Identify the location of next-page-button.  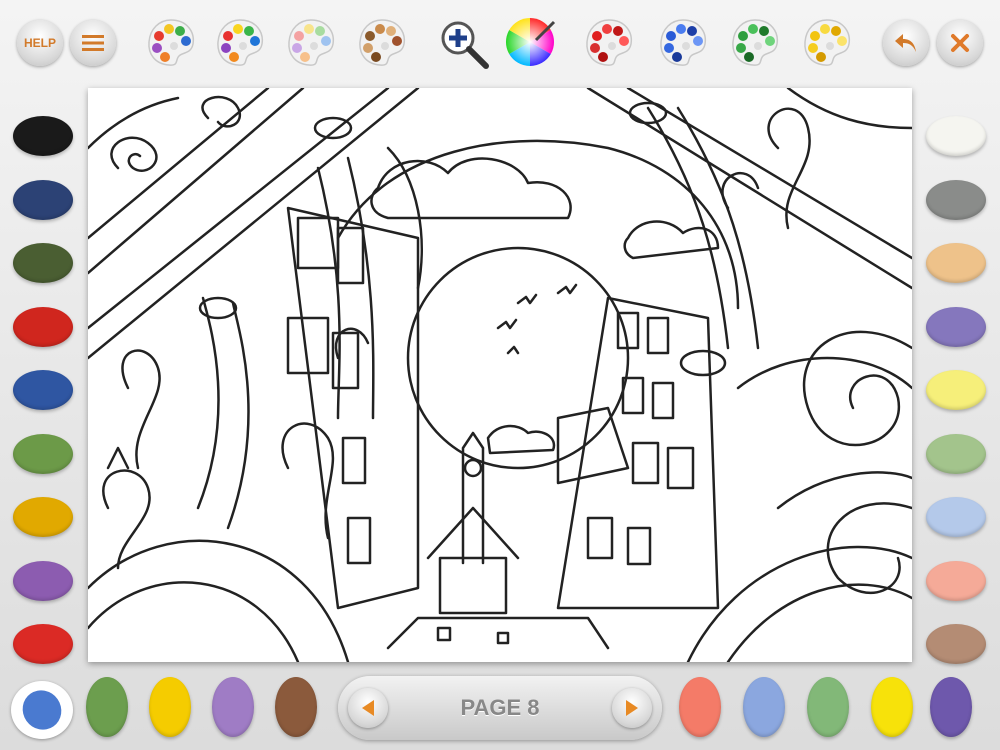
(632, 708).